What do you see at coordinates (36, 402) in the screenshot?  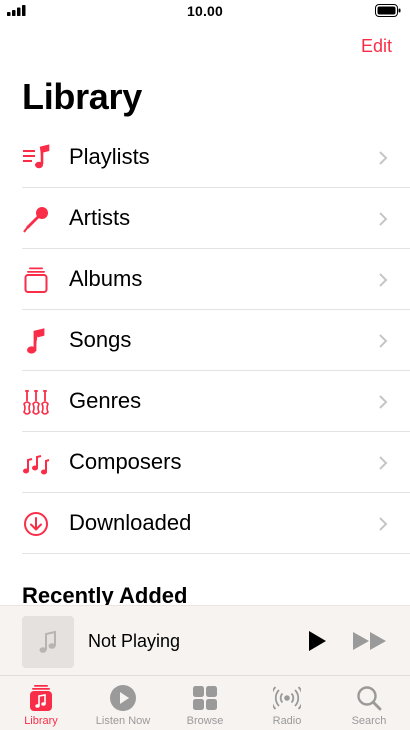 I see `guitars-icon` at bounding box center [36, 402].